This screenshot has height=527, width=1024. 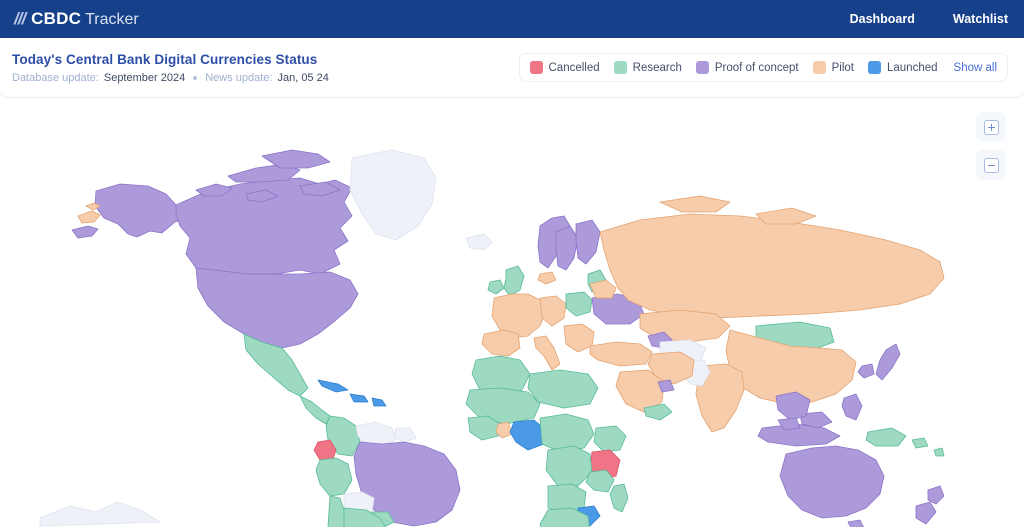 I want to click on legend-swatch-launched, so click(x=874, y=67).